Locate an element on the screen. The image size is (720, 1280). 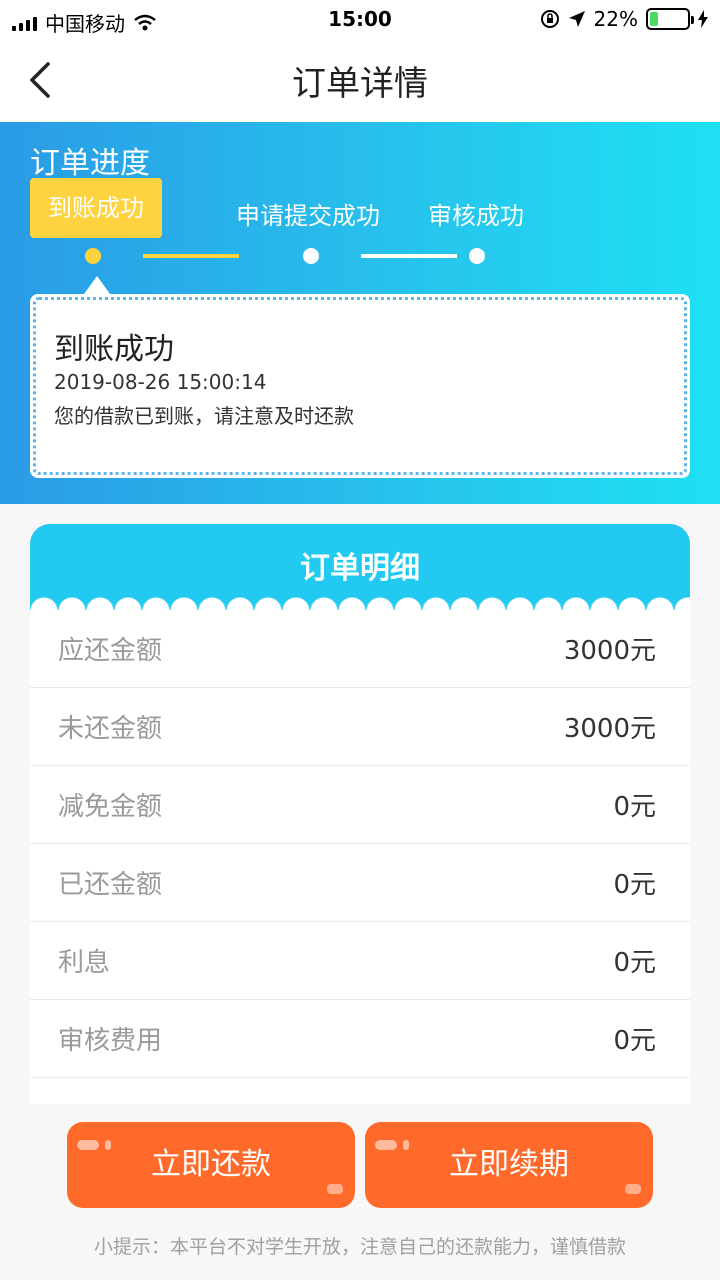
orientation-lock-icon is located at coordinates (549, 19).